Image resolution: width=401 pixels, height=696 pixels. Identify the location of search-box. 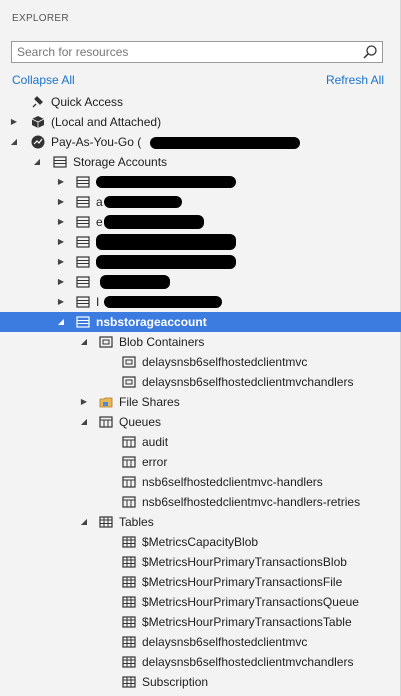
(197, 52).